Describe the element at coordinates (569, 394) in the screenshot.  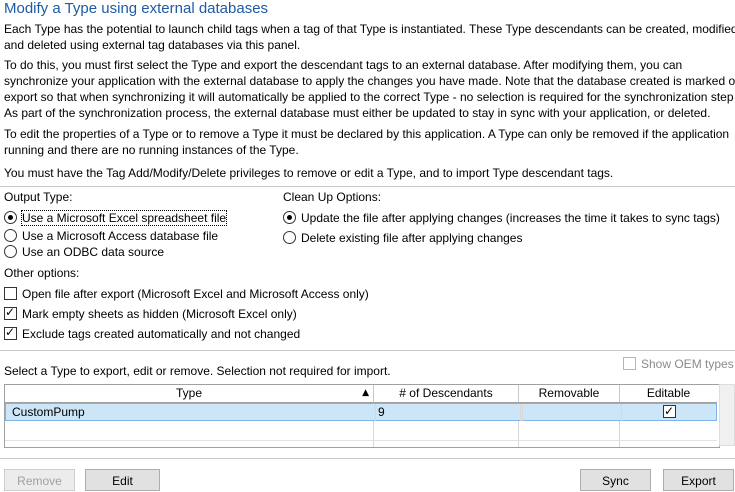
I see `column-header-removable: Removable` at that location.